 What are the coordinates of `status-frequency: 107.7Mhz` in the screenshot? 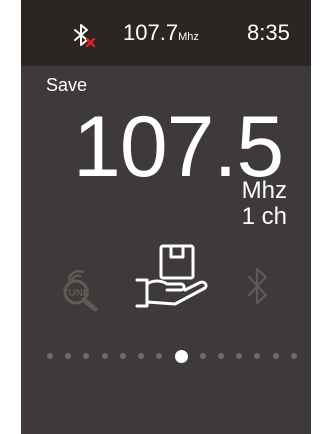 It's located at (161, 35).